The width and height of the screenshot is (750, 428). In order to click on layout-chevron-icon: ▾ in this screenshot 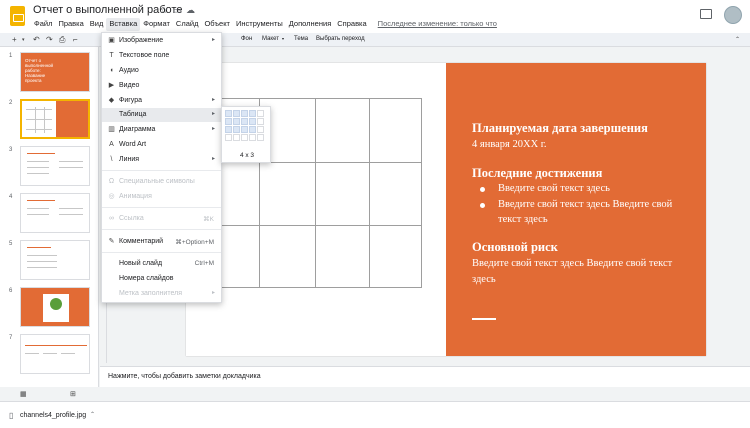, I will do `click(283, 38)`.